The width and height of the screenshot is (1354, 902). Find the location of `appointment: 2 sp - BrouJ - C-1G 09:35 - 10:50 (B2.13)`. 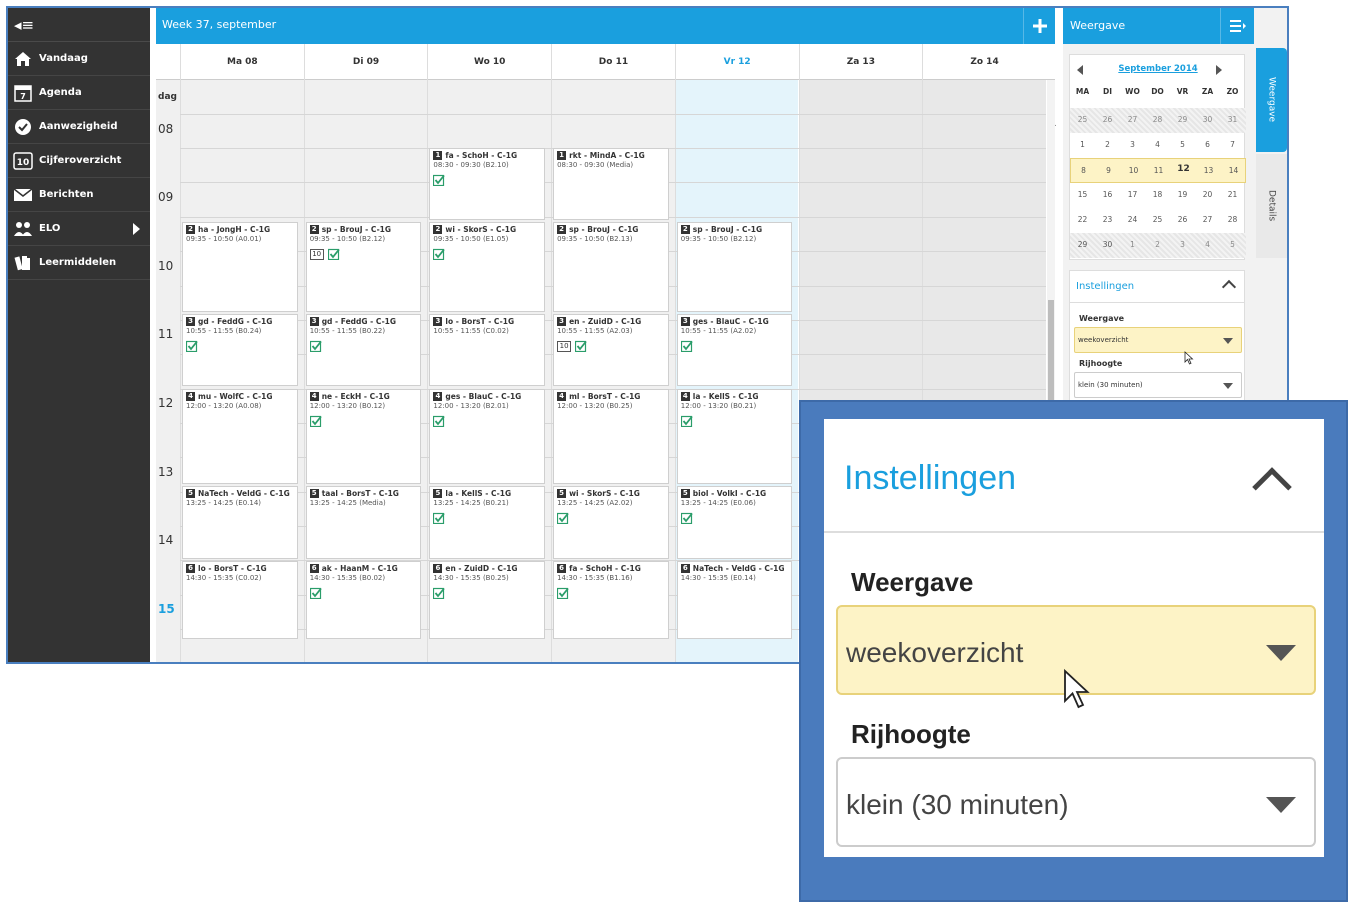

appointment: 2 sp - BrouJ - C-1G 09:35 - 10:50 (B2.13) is located at coordinates (611, 267).